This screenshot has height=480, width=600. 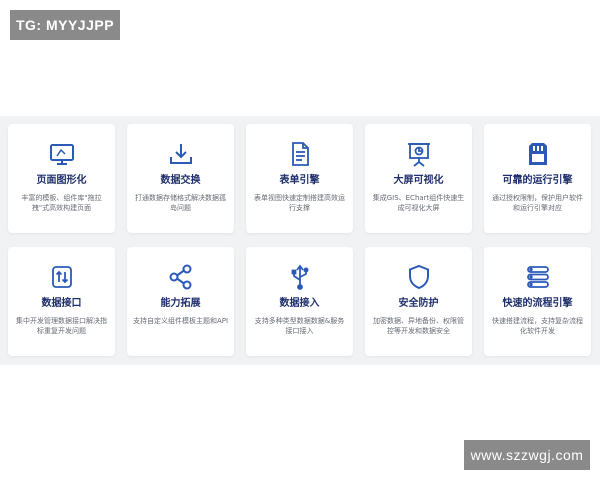 What do you see at coordinates (537, 203) in the screenshot?
I see `card-desc: 通过授权限制，保护用户软件和运行引擎对应` at bounding box center [537, 203].